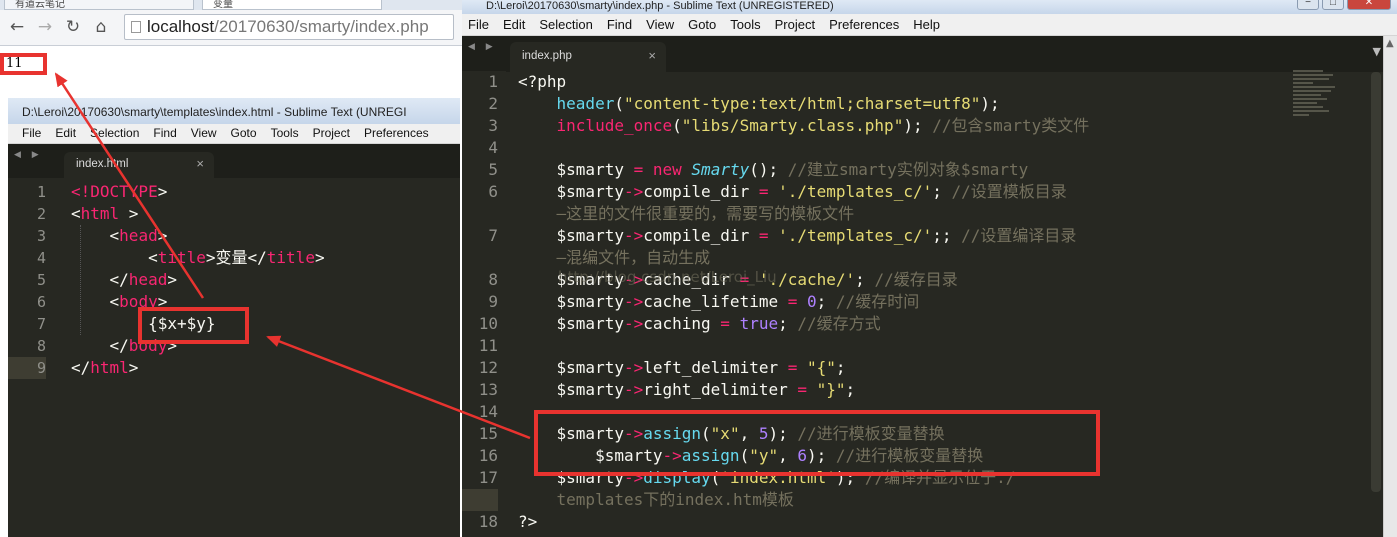 The width and height of the screenshot is (1397, 537). What do you see at coordinates (73, 27) in the screenshot?
I see `reload-icon: ↻` at bounding box center [73, 27].